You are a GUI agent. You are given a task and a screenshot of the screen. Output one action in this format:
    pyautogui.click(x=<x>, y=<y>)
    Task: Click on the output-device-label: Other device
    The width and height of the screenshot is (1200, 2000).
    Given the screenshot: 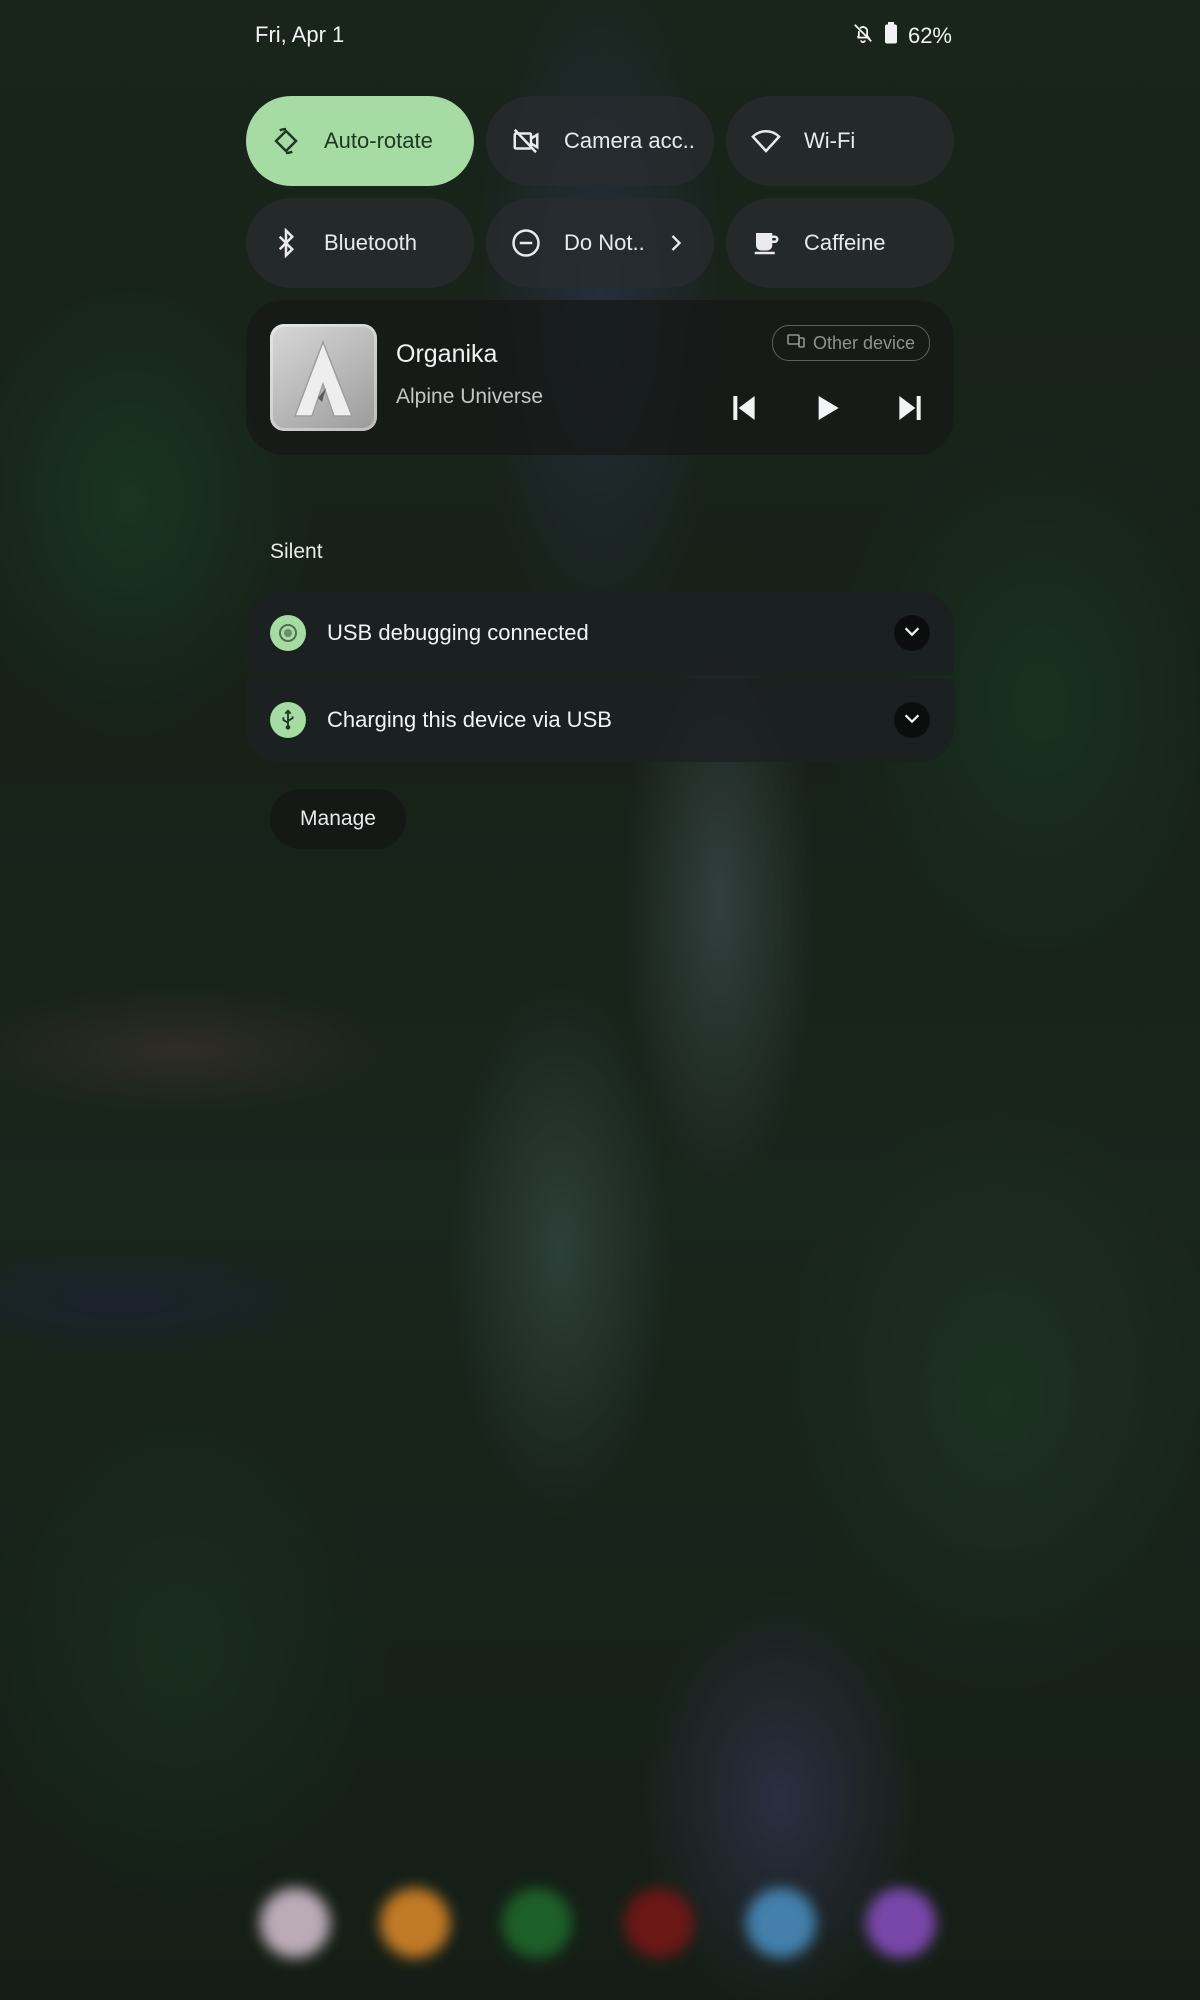 What is the action you would take?
    pyautogui.click(x=863, y=342)
    